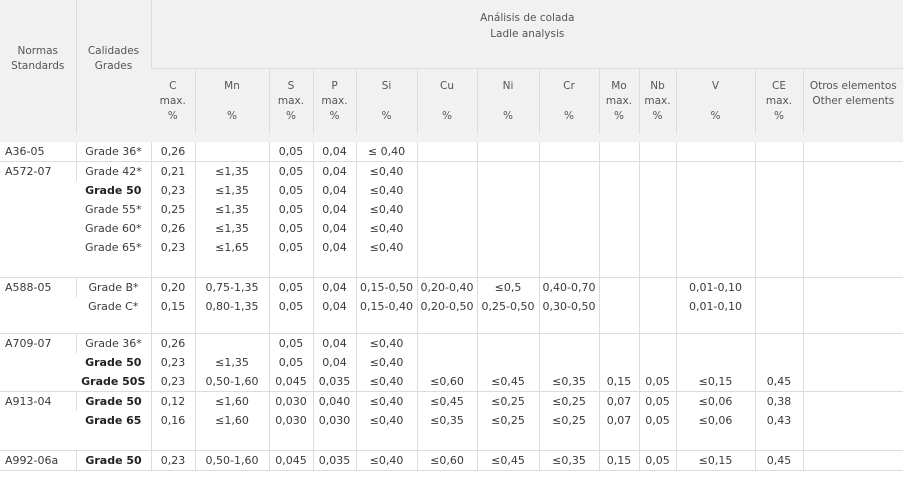 The image size is (904, 488). Describe the element at coordinates (452, 362) in the screenshot. I see `table-row: A709-07 Grade 36* 0,26 0,05 0,04 ≤0,40` at that location.